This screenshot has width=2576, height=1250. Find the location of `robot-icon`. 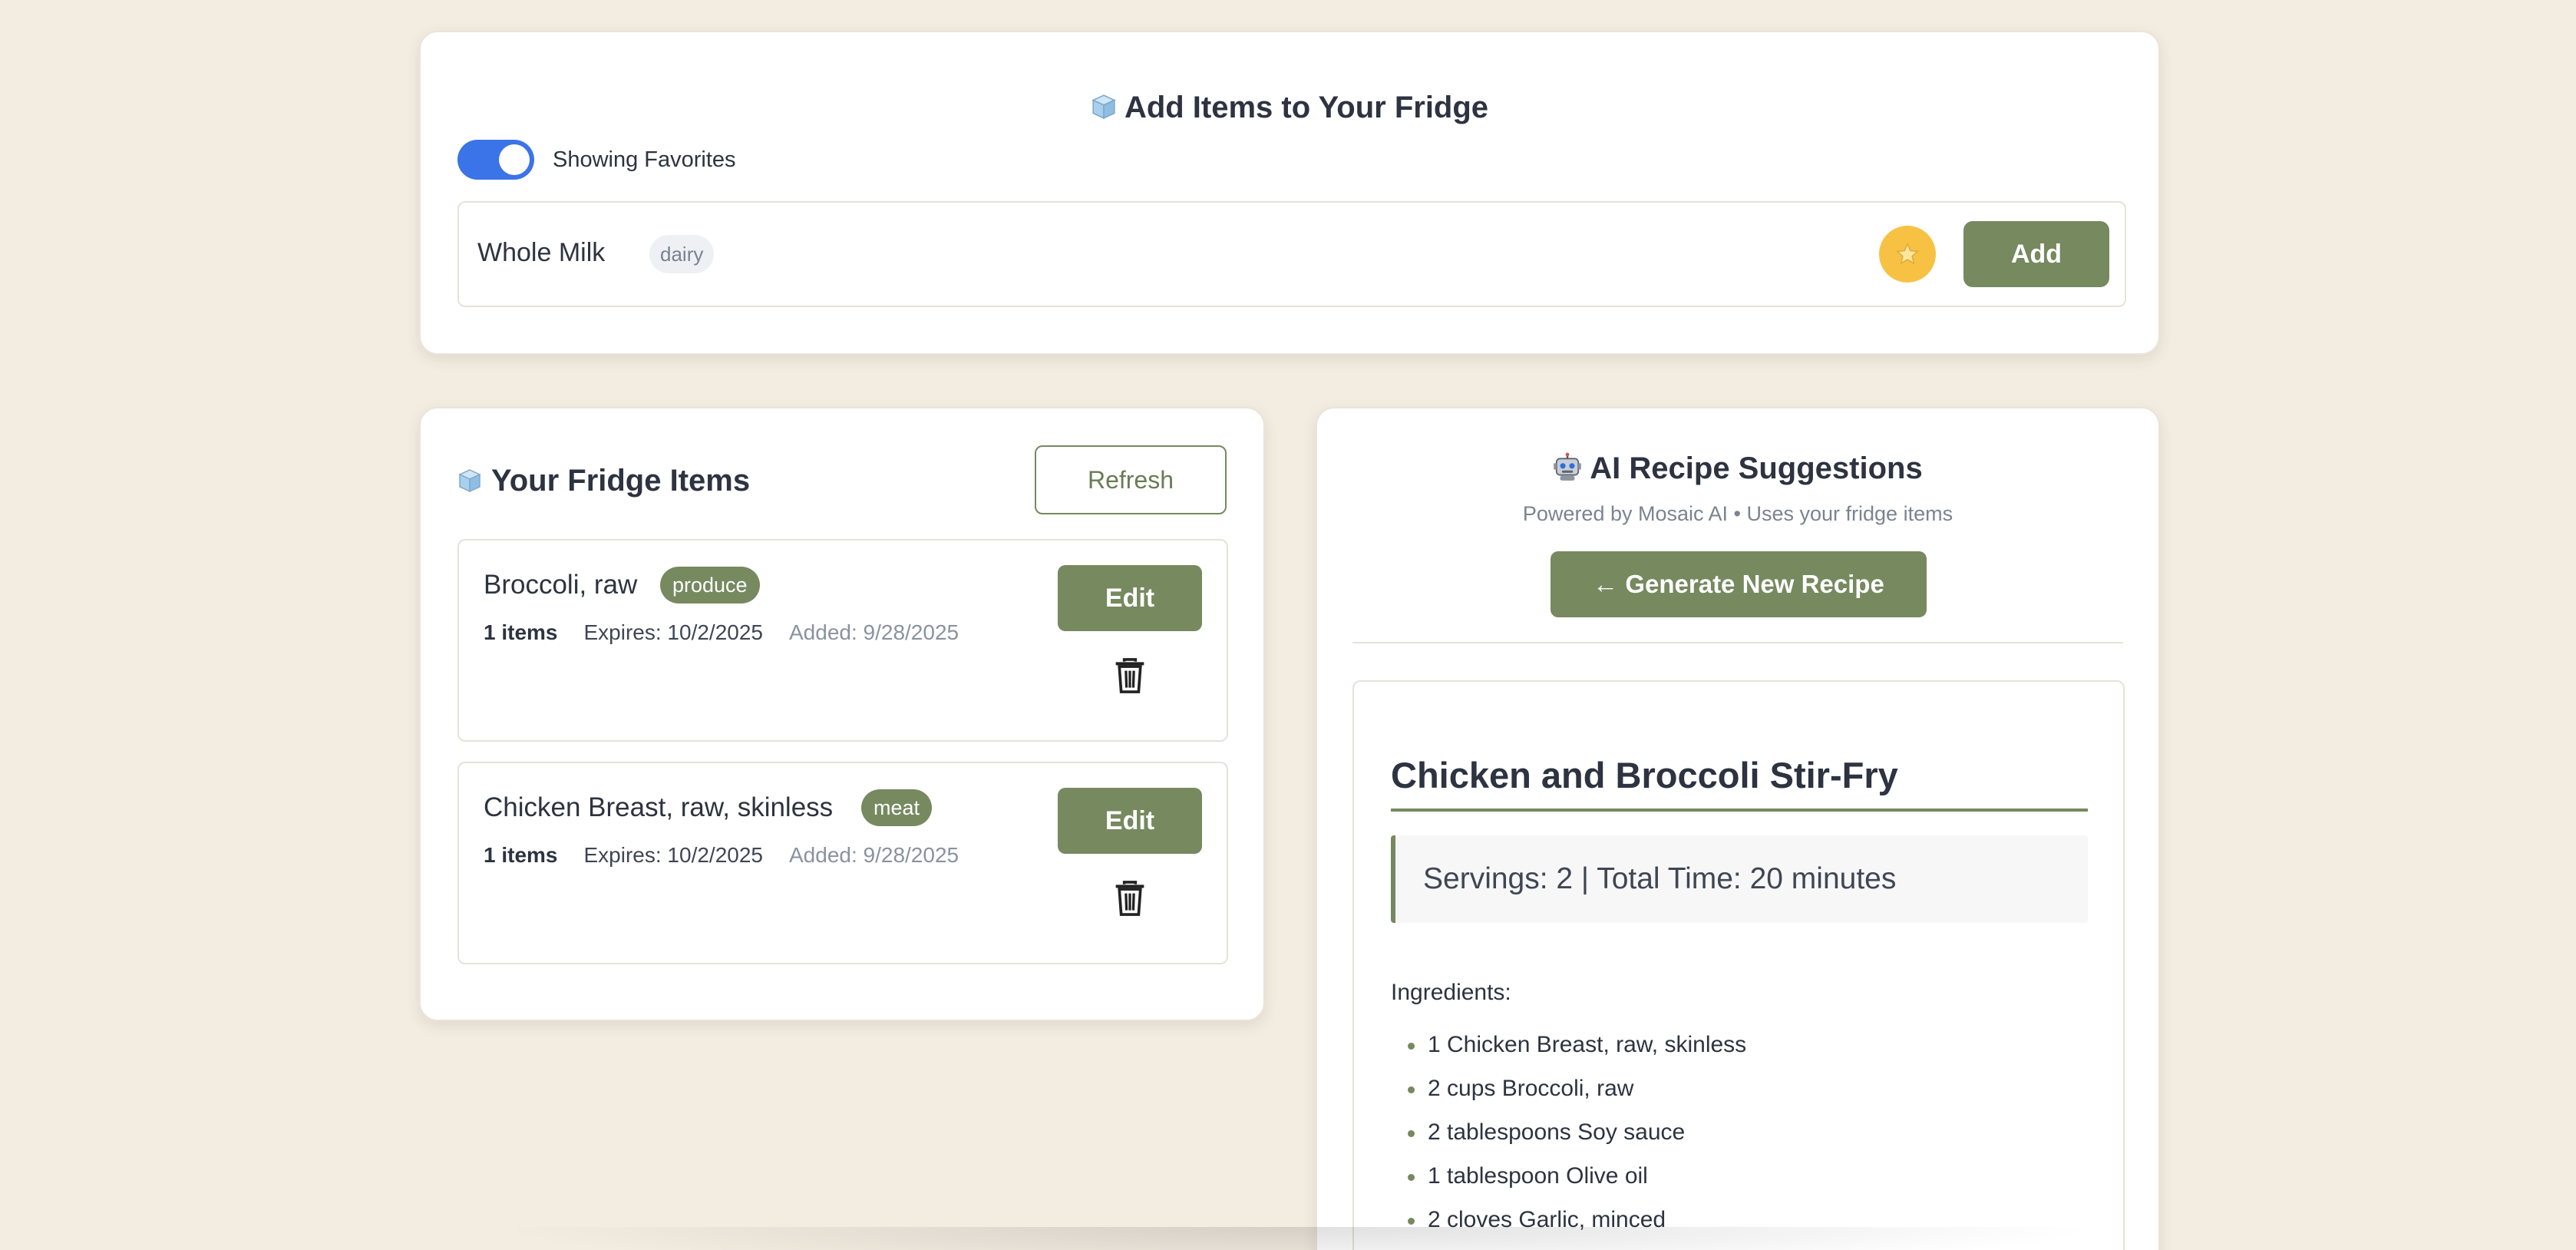

robot-icon is located at coordinates (1568, 467).